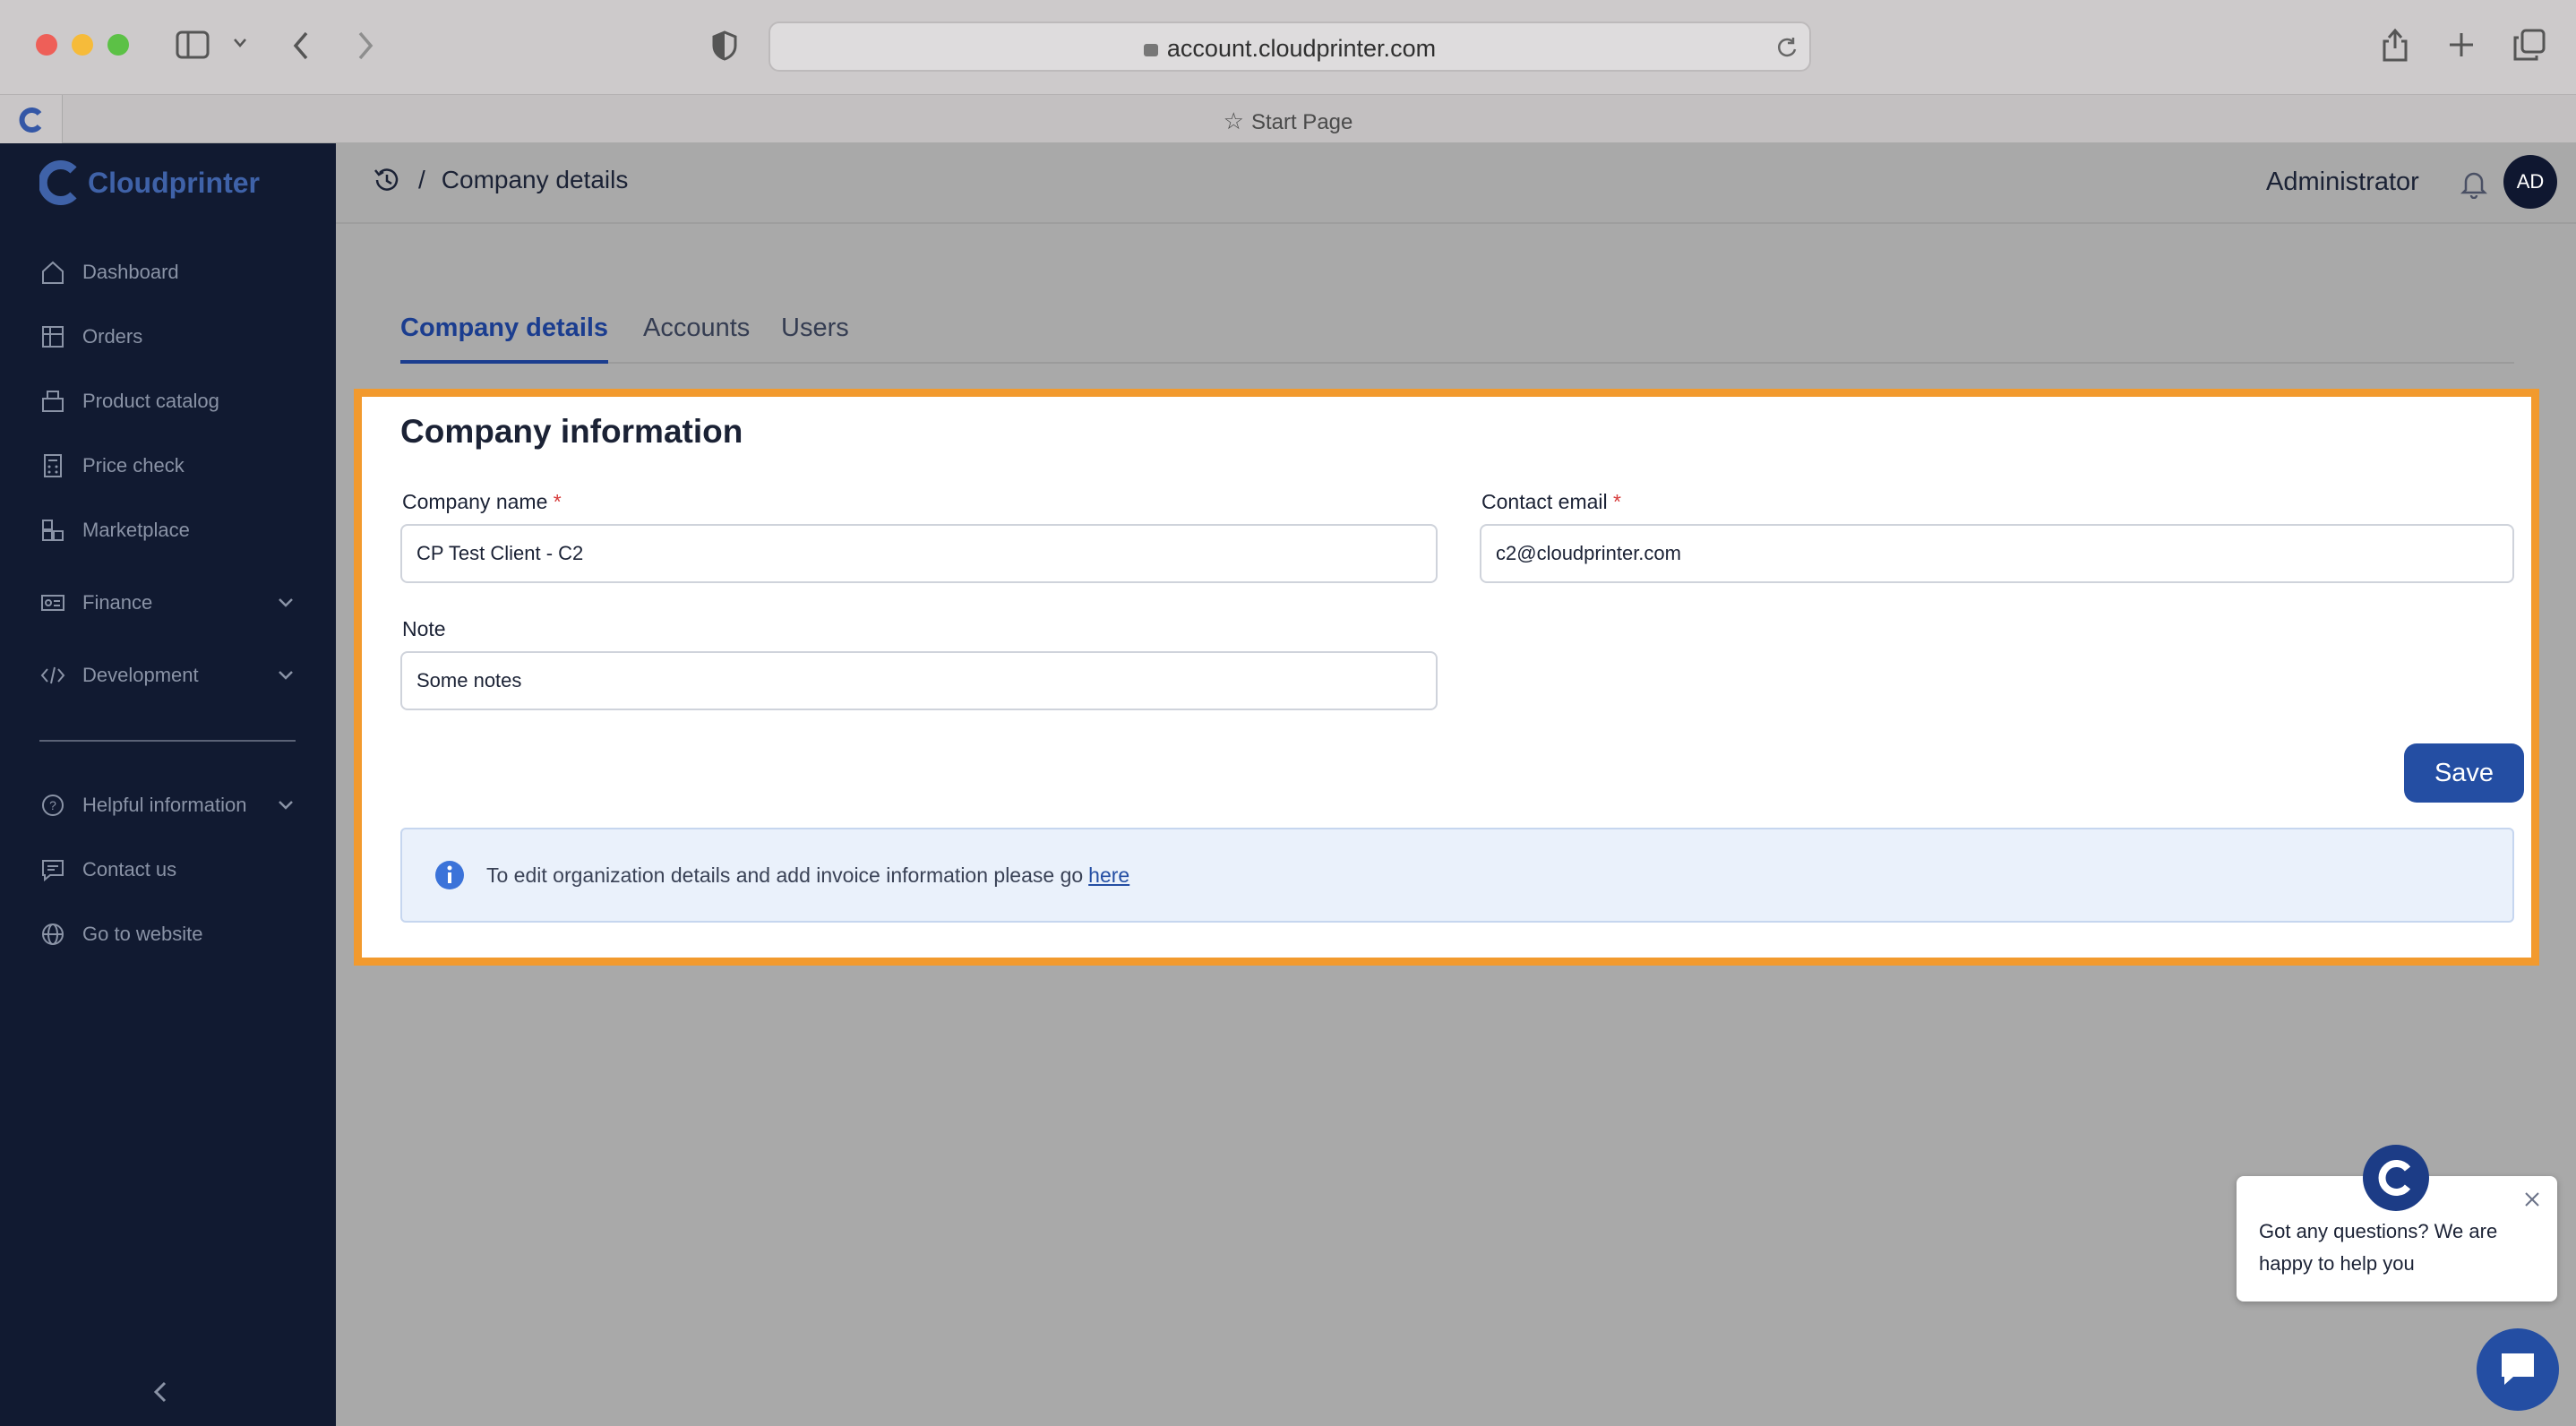  I want to click on sidebar-item-label: Helpful information, so click(164, 805).